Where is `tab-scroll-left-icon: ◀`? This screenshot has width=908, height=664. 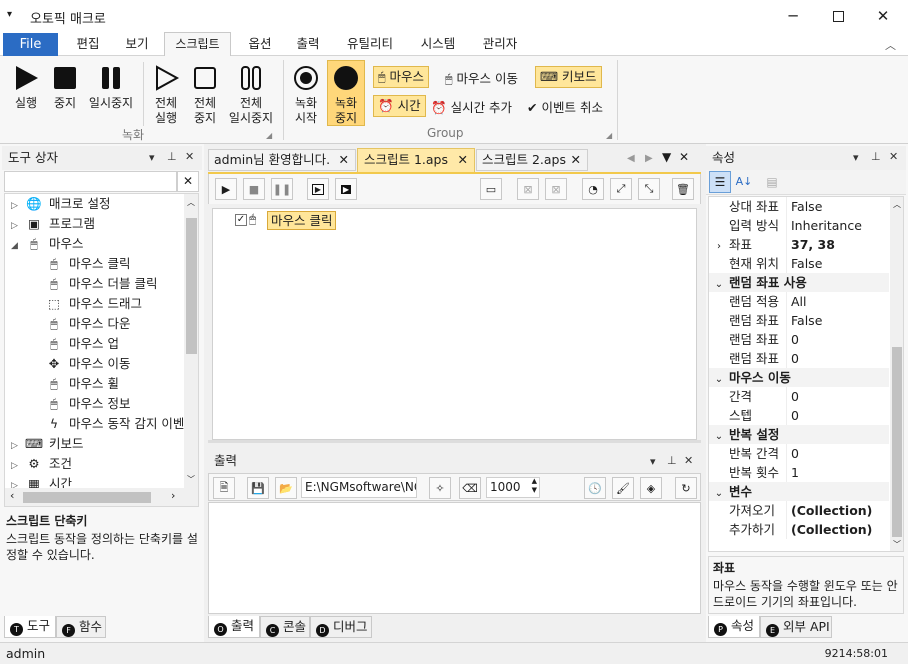
tab-scroll-left-icon: ◀ is located at coordinates (631, 158).